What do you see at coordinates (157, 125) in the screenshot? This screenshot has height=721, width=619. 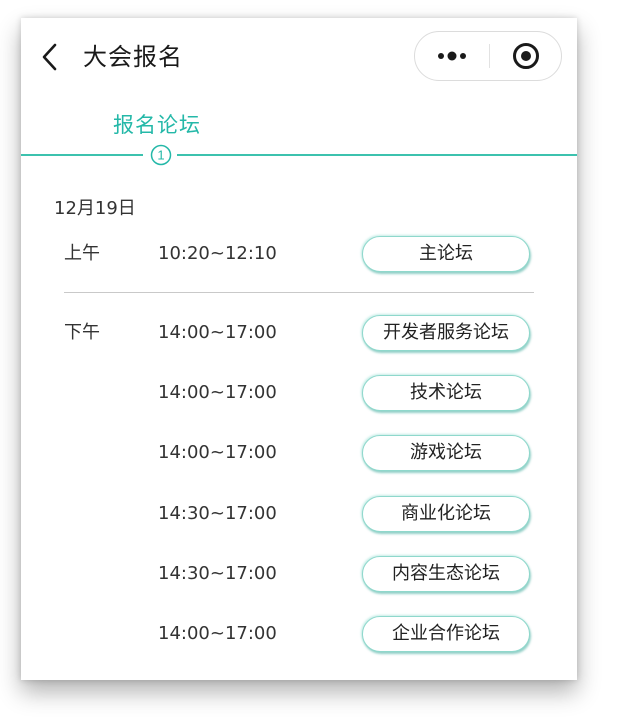 I see `tab-forum-registration: 报名论坛` at bounding box center [157, 125].